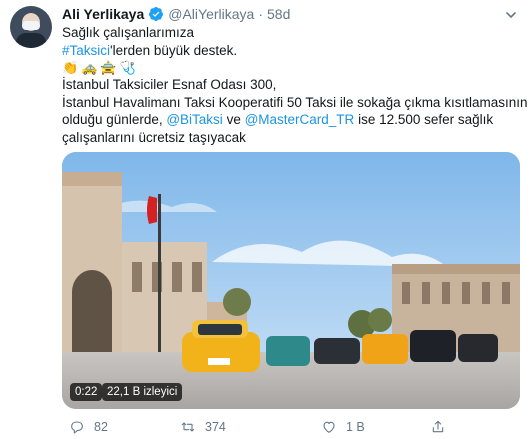  Describe the element at coordinates (424, 119) in the screenshot. I see `tweet-line-5-suffix: ise 12.500 sefer sağlık` at that location.